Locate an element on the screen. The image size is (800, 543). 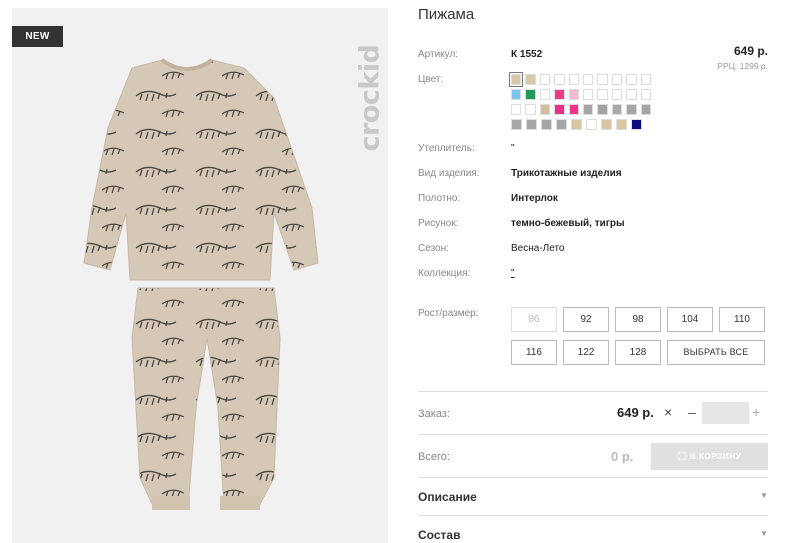
size-110-button: 110 is located at coordinates (742, 319).